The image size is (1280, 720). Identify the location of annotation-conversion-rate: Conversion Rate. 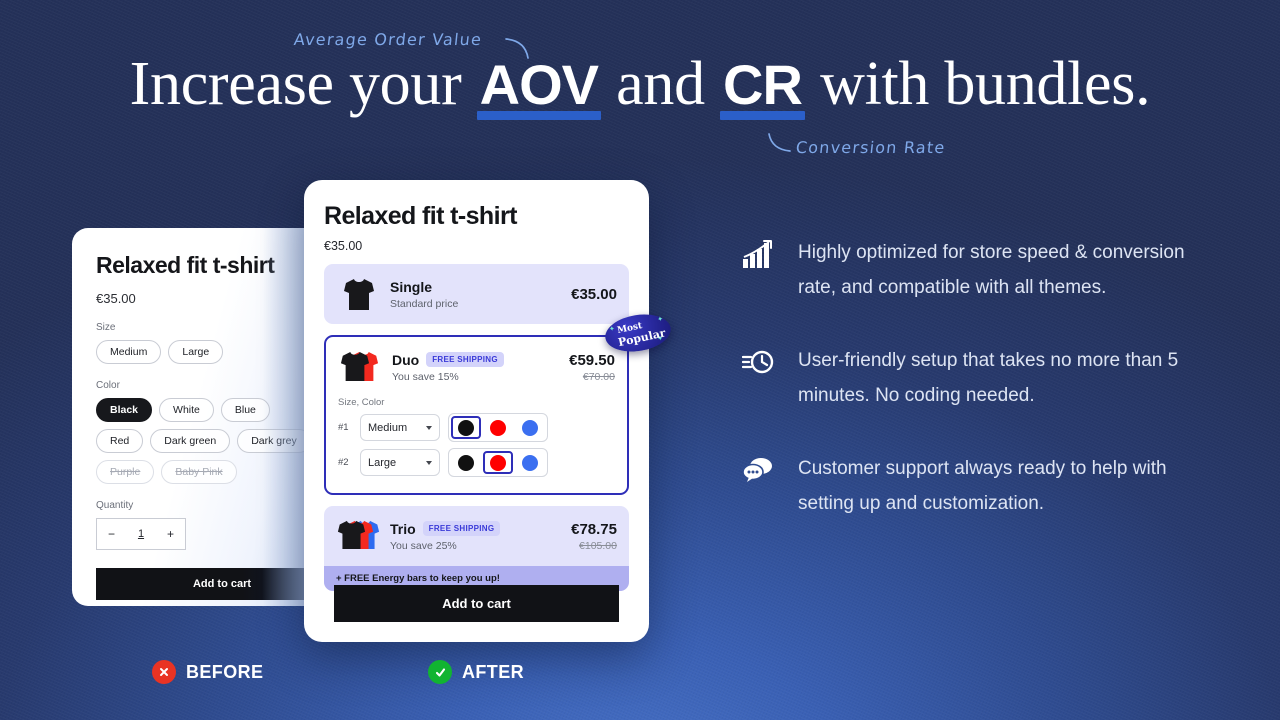
(871, 147).